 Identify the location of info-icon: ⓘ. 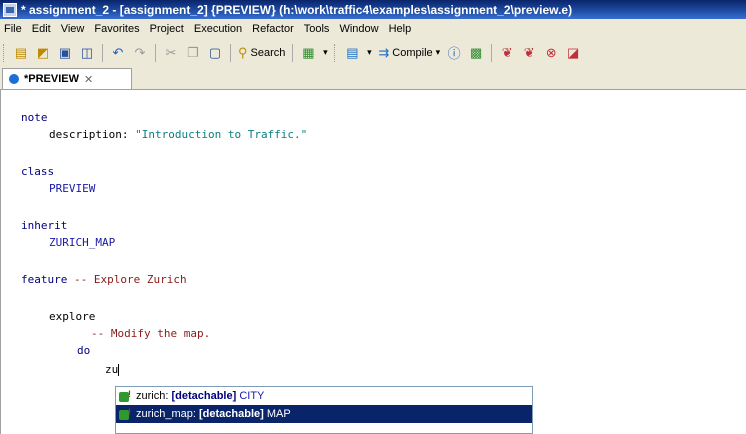
(454, 53).